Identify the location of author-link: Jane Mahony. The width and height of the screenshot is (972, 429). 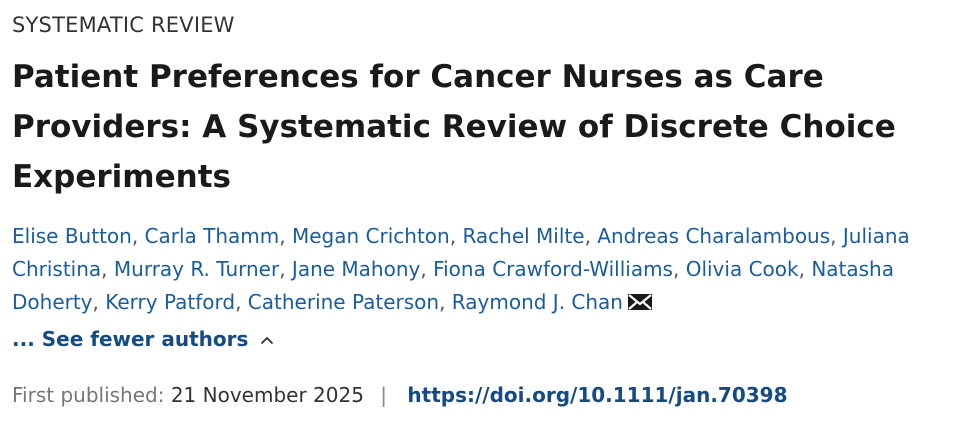
(356, 269).